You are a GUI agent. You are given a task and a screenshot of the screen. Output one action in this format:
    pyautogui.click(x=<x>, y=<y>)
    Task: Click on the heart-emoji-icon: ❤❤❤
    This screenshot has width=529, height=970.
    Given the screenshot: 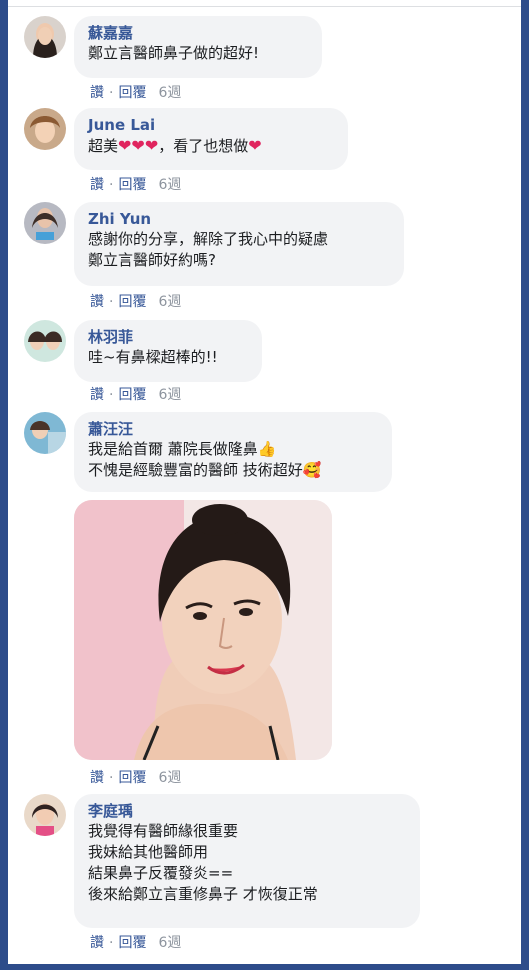 What is the action you would take?
    pyautogui.click(x=138, y=145)
    